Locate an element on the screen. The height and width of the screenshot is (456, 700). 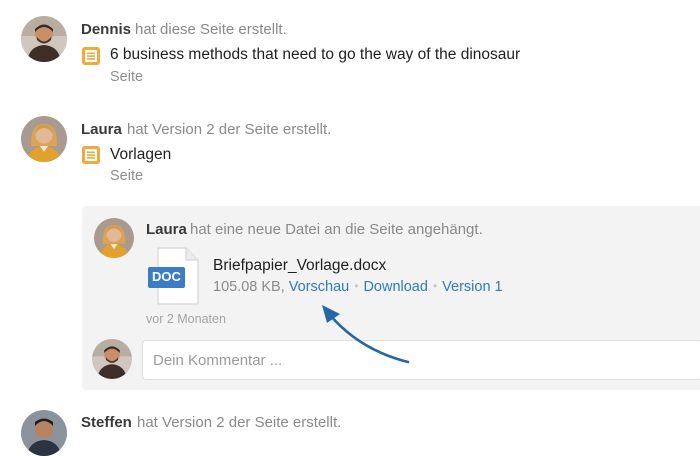
author-name: Steffen is located at coordinates (106, 422).